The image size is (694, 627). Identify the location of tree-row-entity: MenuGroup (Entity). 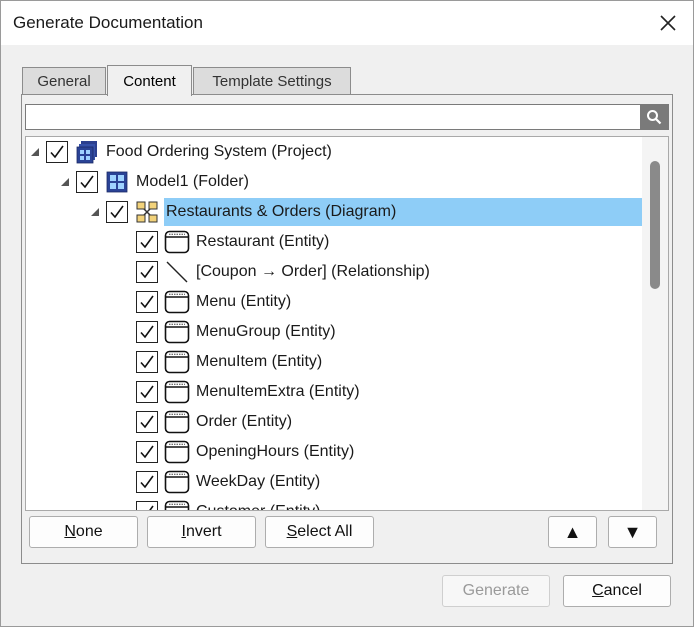
(402, 332).